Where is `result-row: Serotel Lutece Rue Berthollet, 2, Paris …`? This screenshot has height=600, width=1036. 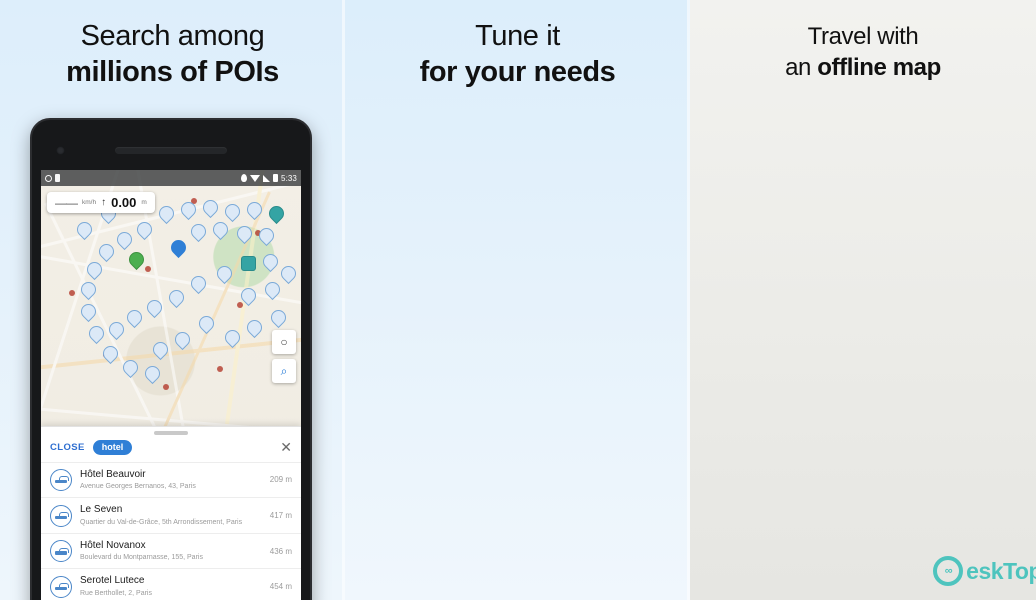
result-row: Serotel Lutece Rue Berthollet, 2, Paris … is located at coordinates (171, 584).